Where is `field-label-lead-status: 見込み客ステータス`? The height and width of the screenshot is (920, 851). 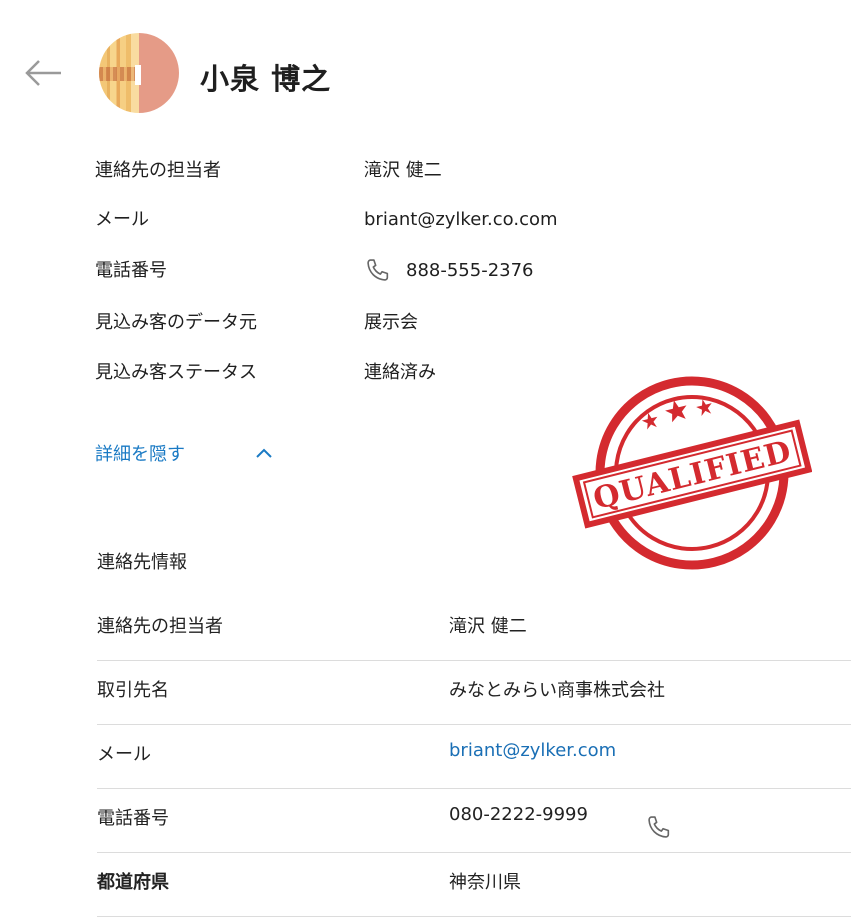
field-label-lead-status: 見込み客ステータス is located at coordinates (176, 372).